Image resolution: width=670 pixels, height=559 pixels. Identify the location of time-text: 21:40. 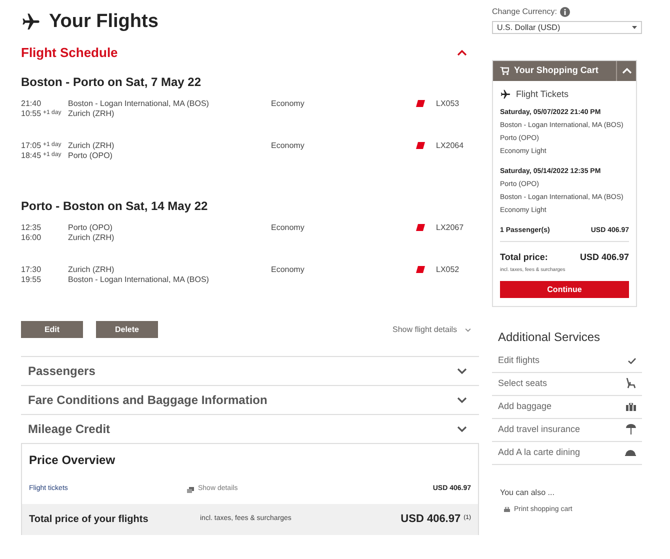
(31, 104).